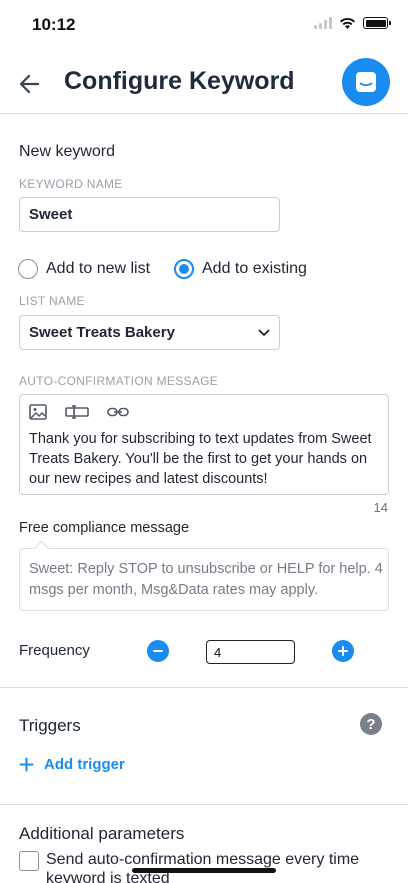  Describe the element at coordinates (264, 332) in the screenshot. I see `chevron-down-icon` at that location.